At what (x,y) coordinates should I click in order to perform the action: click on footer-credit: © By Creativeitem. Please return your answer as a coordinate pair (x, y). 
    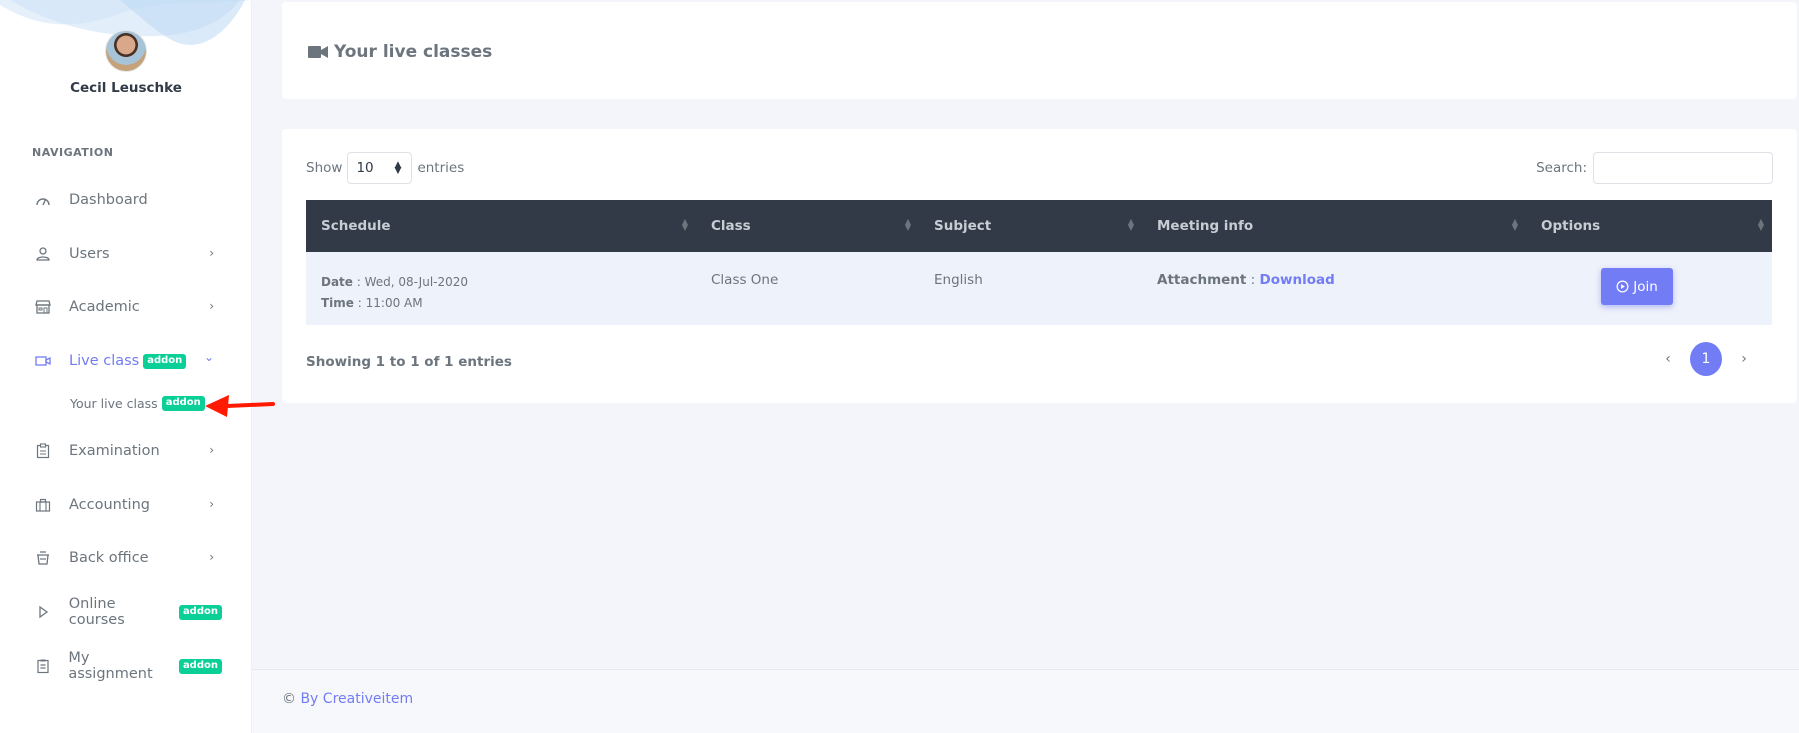
    Looking at the image, I should click on (347, 699).